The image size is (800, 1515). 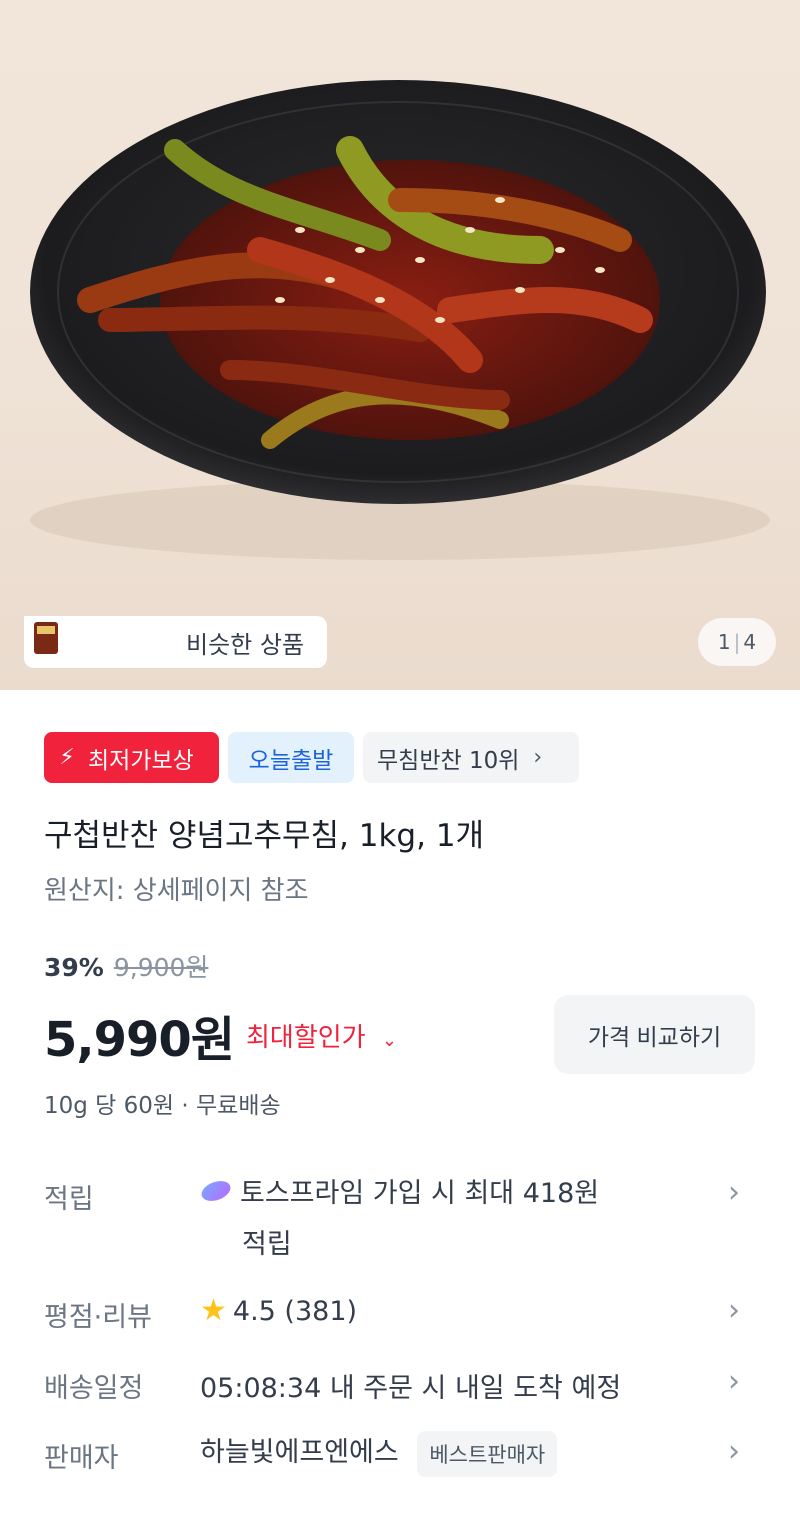 I want to click on product-badges: ⚡ 최저가보상 오늘출발 무침반찬 10위 ›, so click(x=311, y=757).